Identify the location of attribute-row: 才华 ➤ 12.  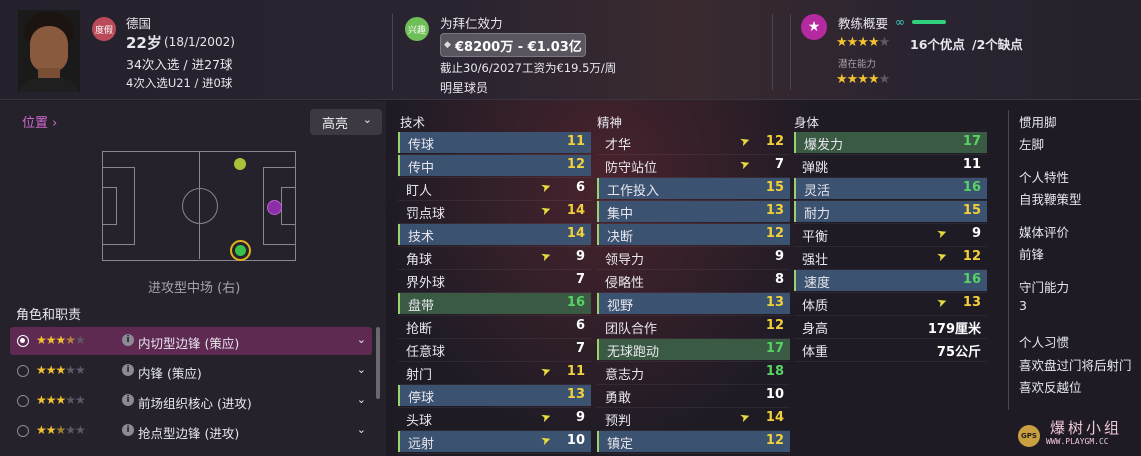
(693, 142).